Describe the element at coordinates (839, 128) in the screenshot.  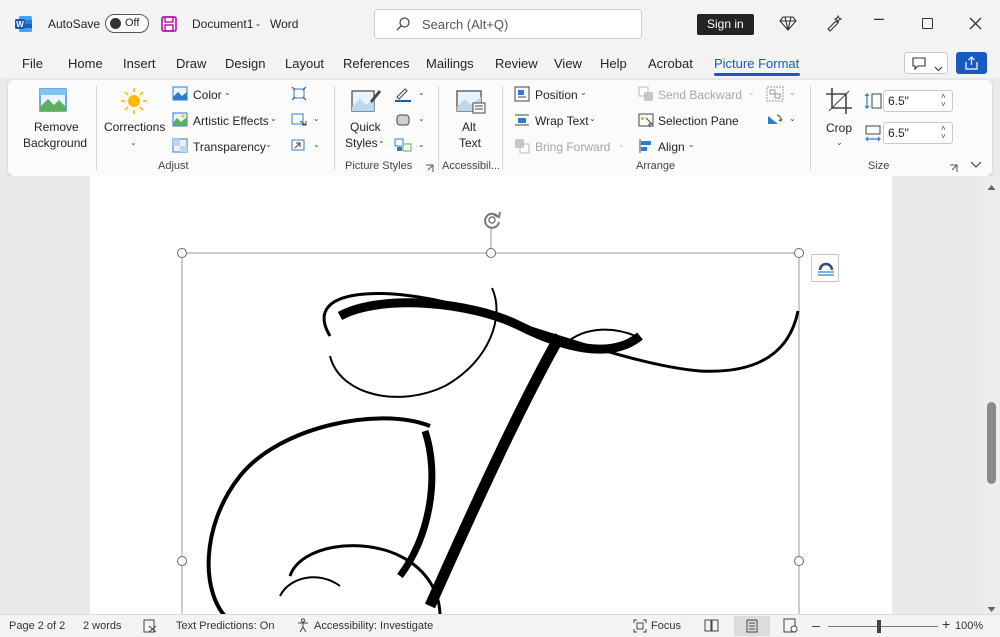
I see `crop-label: Crop` at that location.